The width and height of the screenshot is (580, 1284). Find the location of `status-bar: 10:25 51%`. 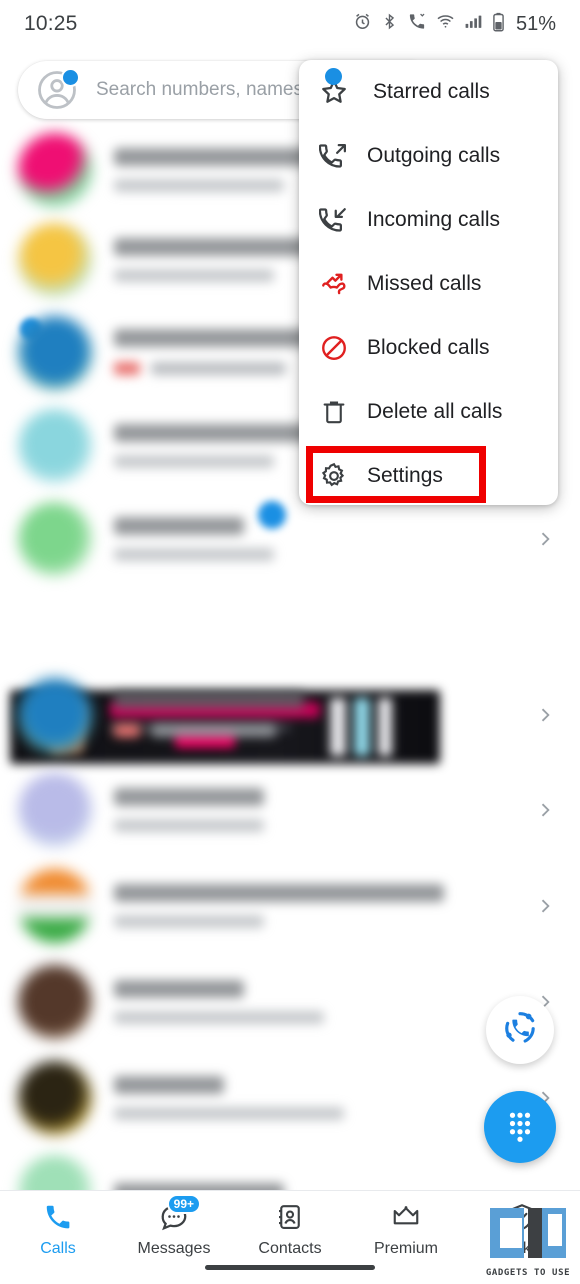

status-bar: 10:25 51% is located at coordinates (290, 24).